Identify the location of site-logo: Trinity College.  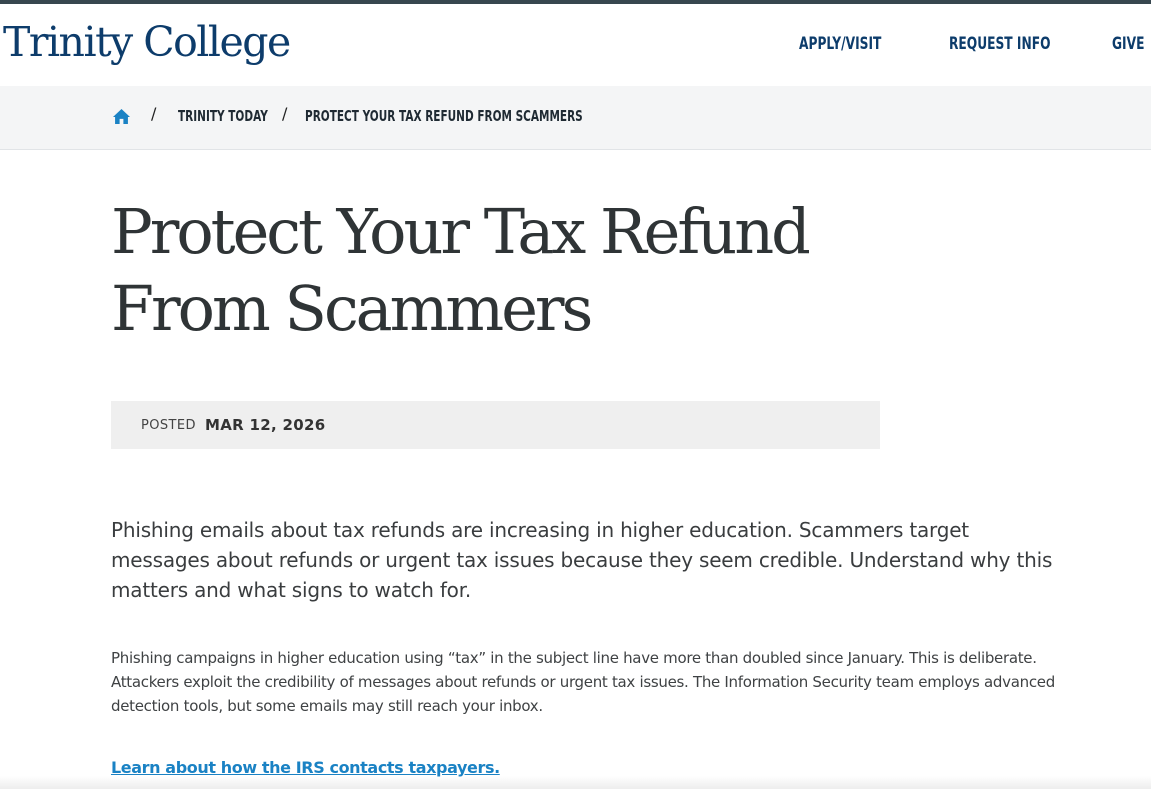
(147, 42).